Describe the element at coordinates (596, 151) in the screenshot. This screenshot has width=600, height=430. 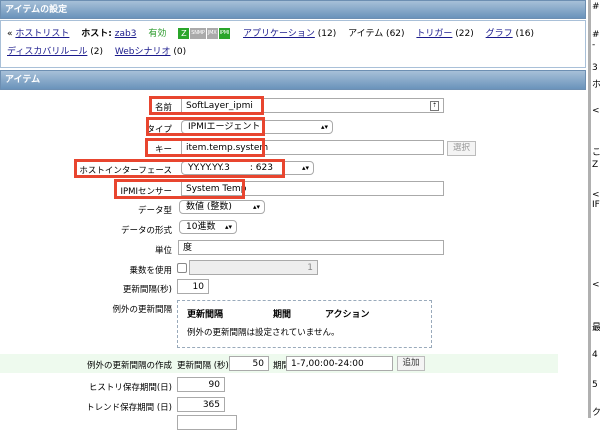
I see `panel-fragment: こ` at that location.